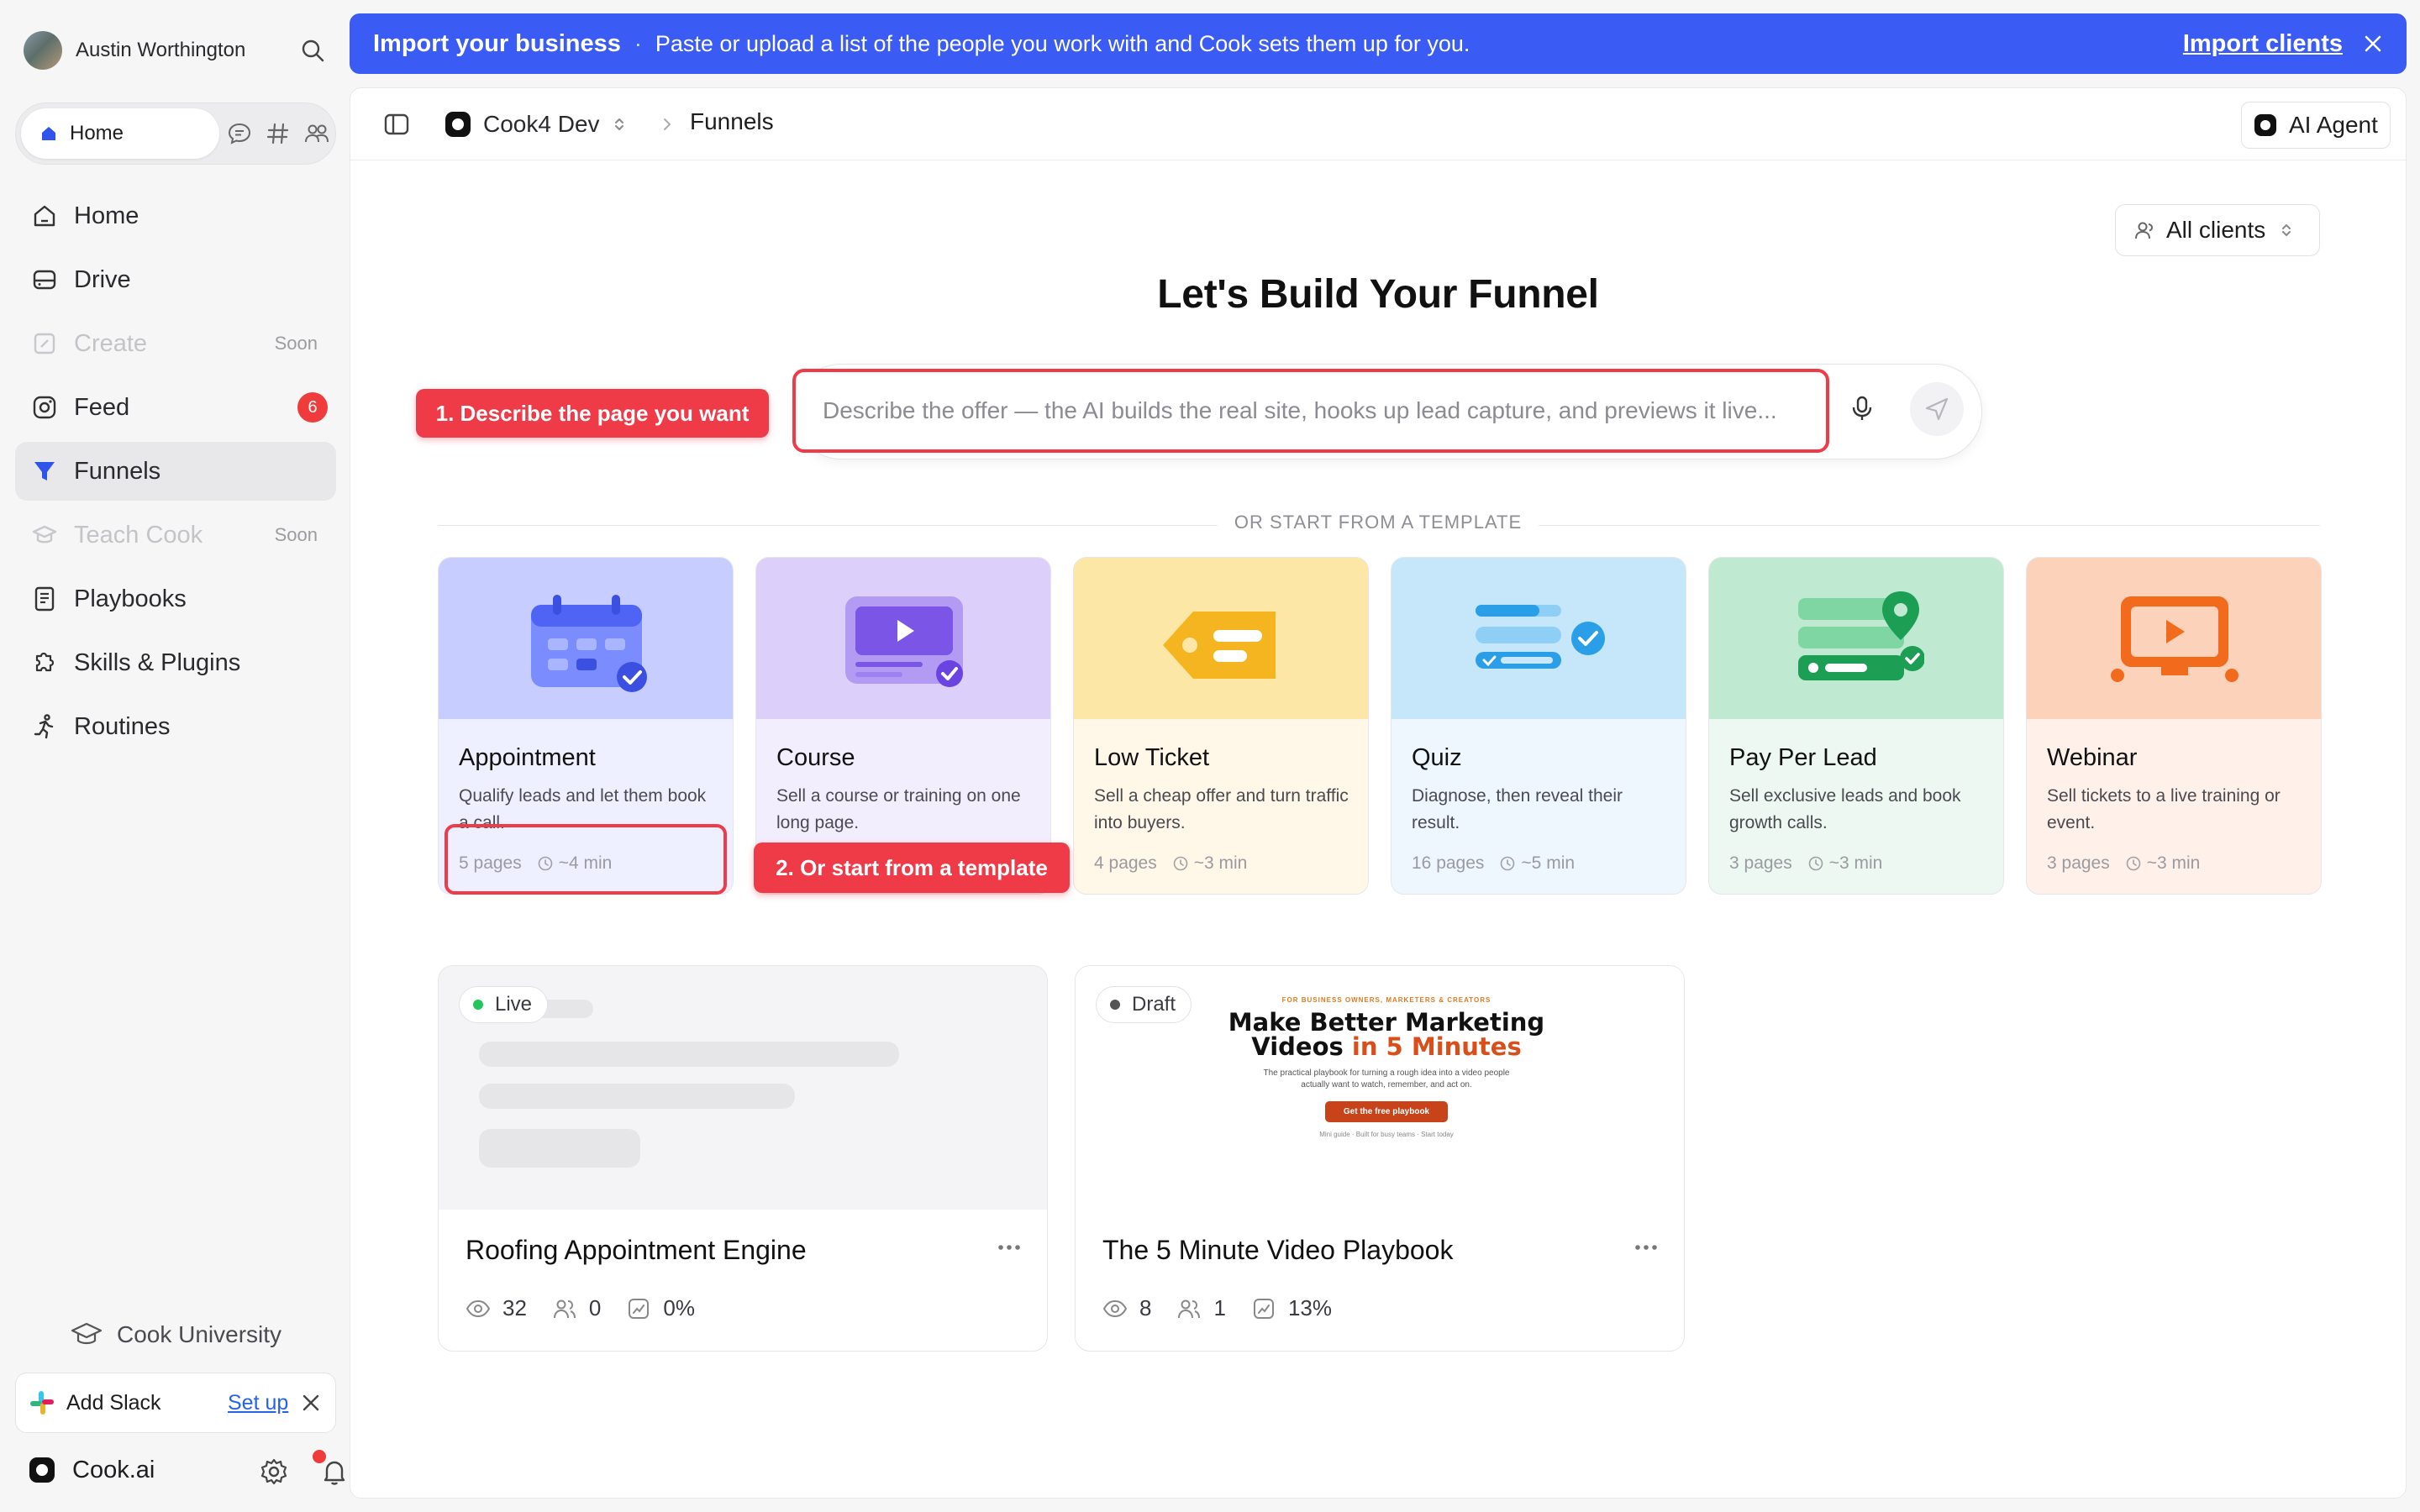  Describe the element at coordinates (1263, 1308) in the screenshot. I see `conversion-icon` at that location.